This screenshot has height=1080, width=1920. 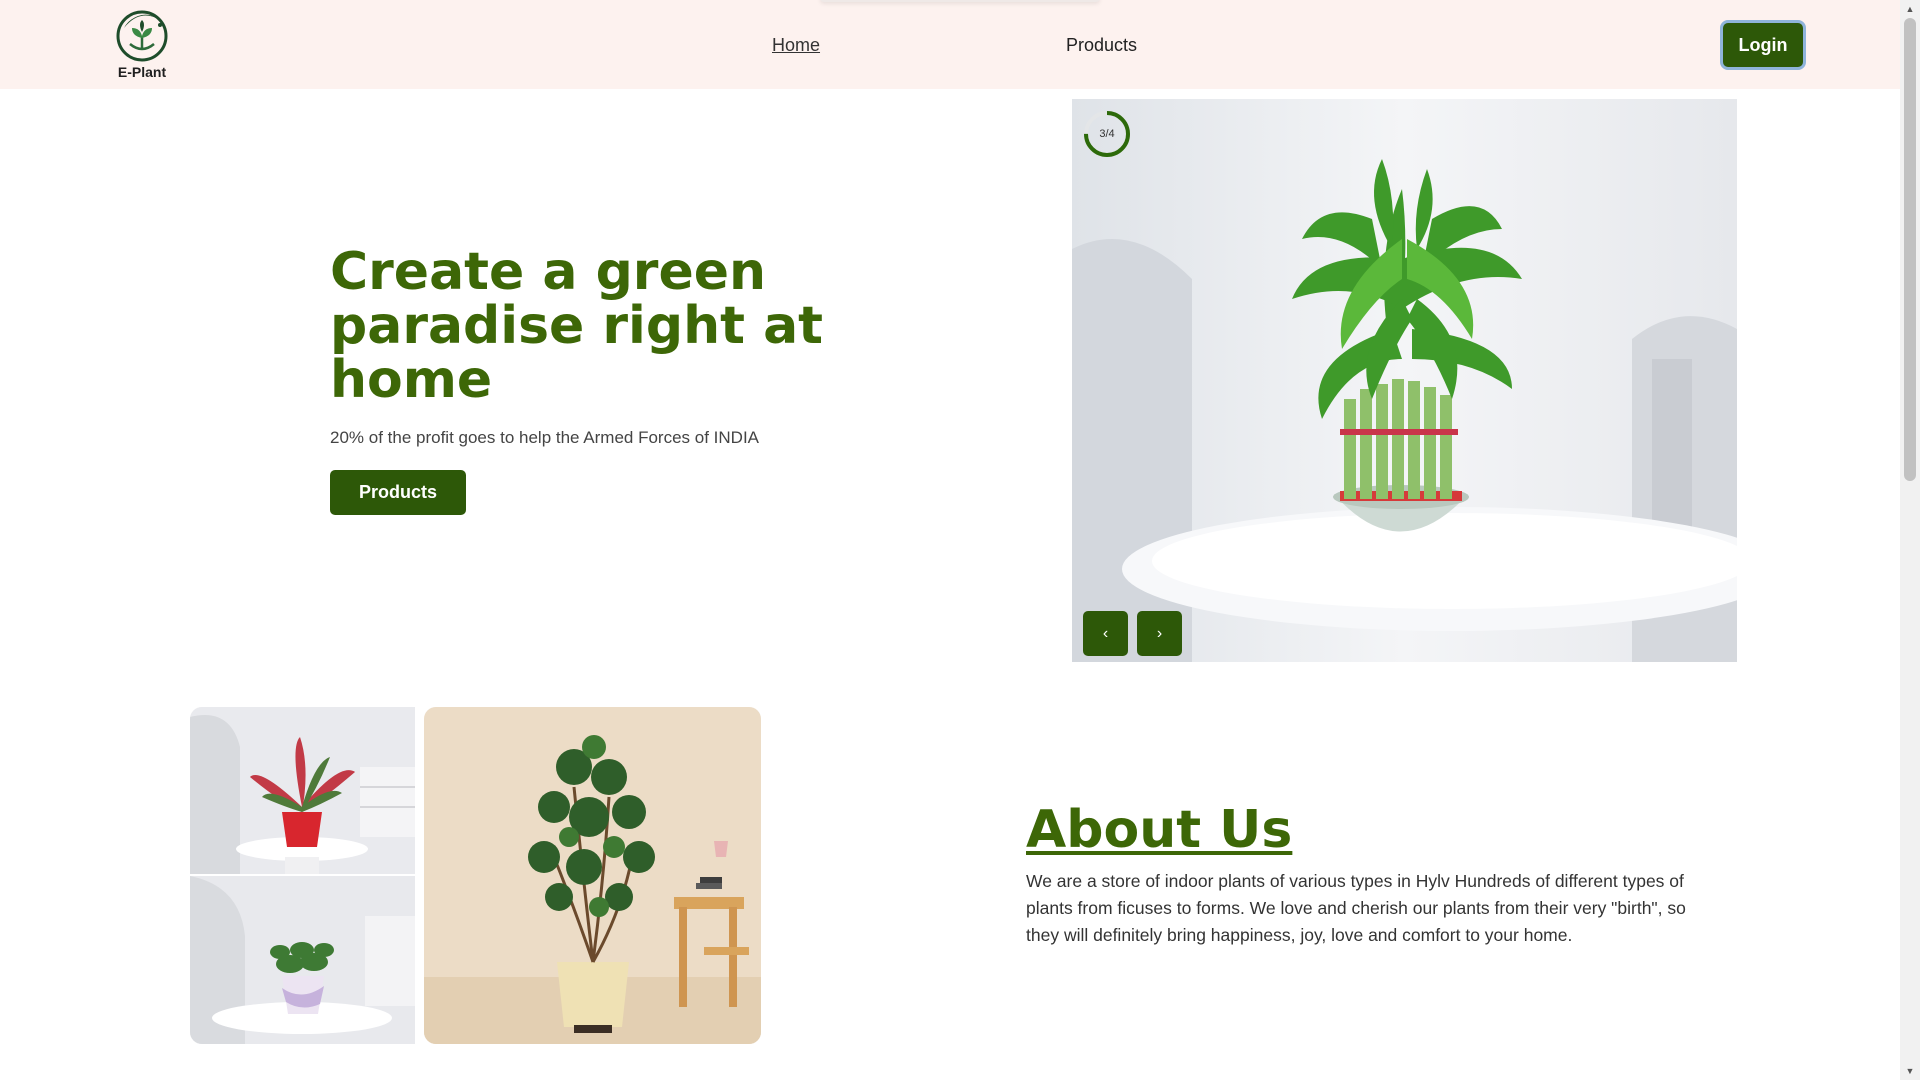 What do you see at coordinates (796, 45) in the screenshot?
I see `nav-link-home: Home` at bounding box center [796, 45].